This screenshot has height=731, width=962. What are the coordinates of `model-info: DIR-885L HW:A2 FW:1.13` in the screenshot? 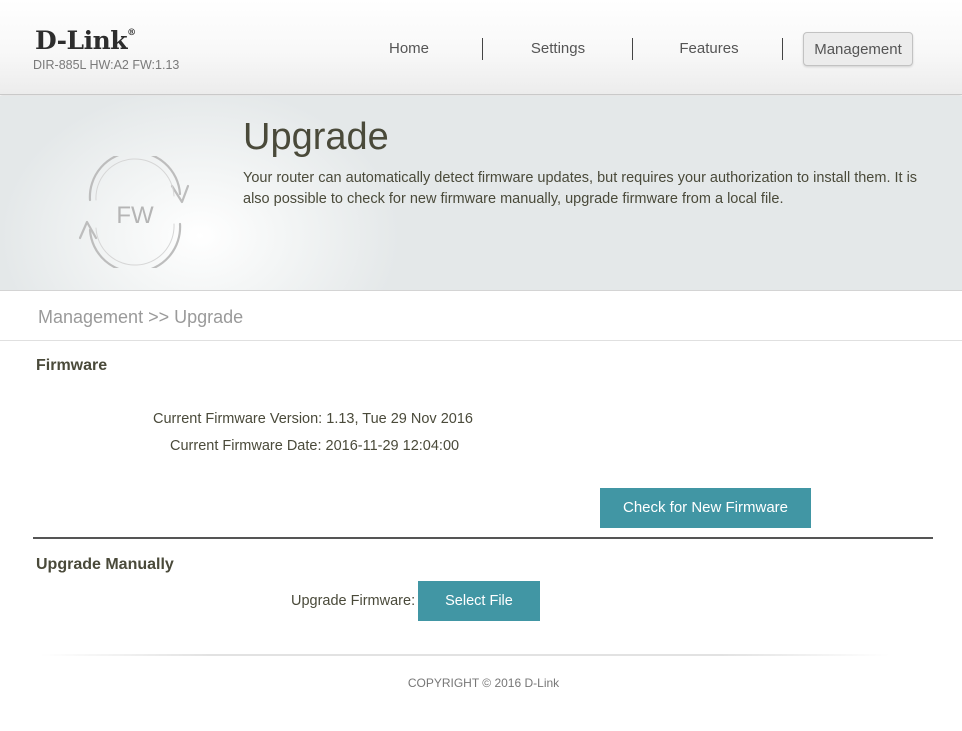 It's located at (106, 65).